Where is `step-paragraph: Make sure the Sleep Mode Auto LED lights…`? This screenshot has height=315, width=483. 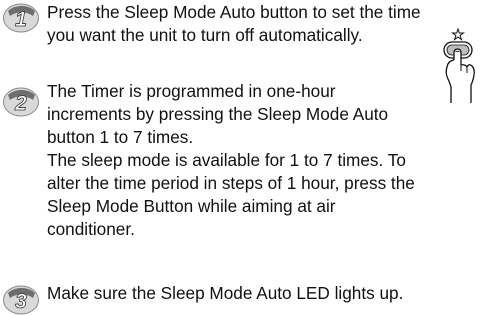 step-paragraph: Make sure the Sleep Mode Auto LED lights… is located at coordinates (225, 293).